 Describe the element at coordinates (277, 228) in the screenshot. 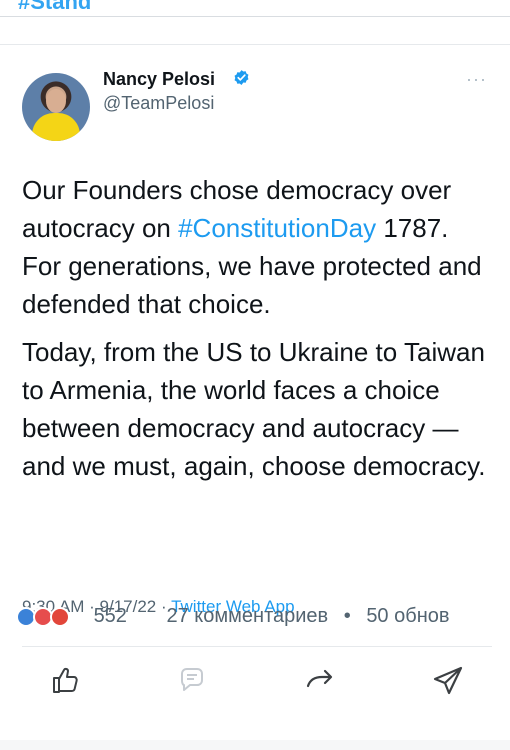

I see `hashtag-link: #ConstitutionDay` at that location.